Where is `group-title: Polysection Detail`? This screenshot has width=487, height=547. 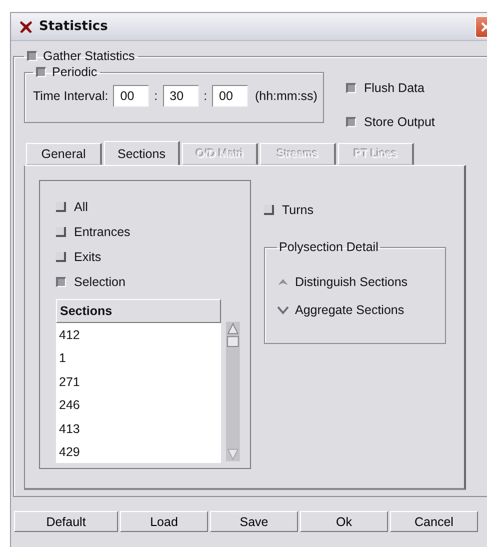 group-title: Polysection Detail is located at coordinates (329, 247).